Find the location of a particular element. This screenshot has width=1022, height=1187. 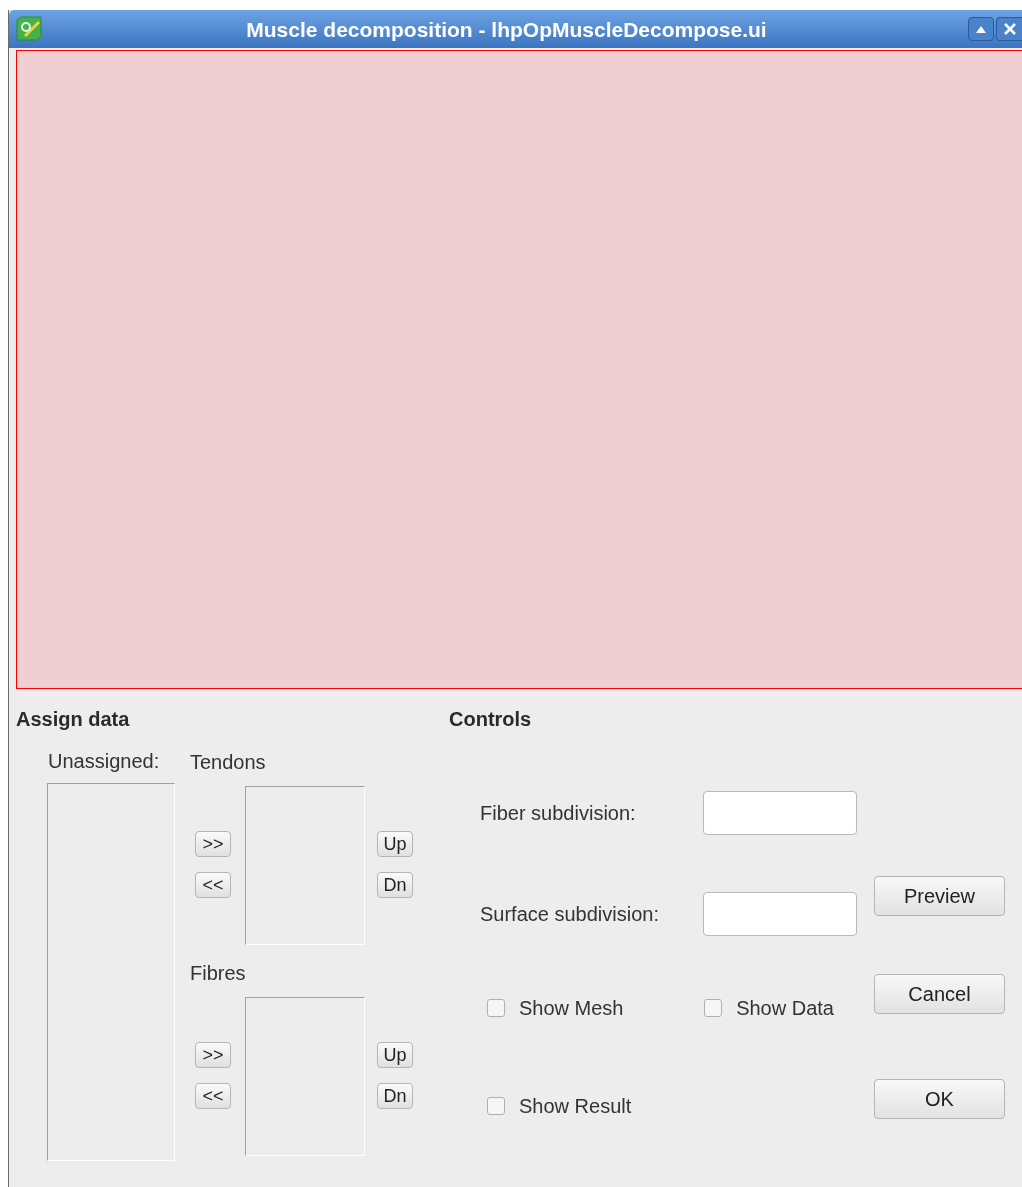

checkbox-label: Show Data is located at coordinates (785, 1008).